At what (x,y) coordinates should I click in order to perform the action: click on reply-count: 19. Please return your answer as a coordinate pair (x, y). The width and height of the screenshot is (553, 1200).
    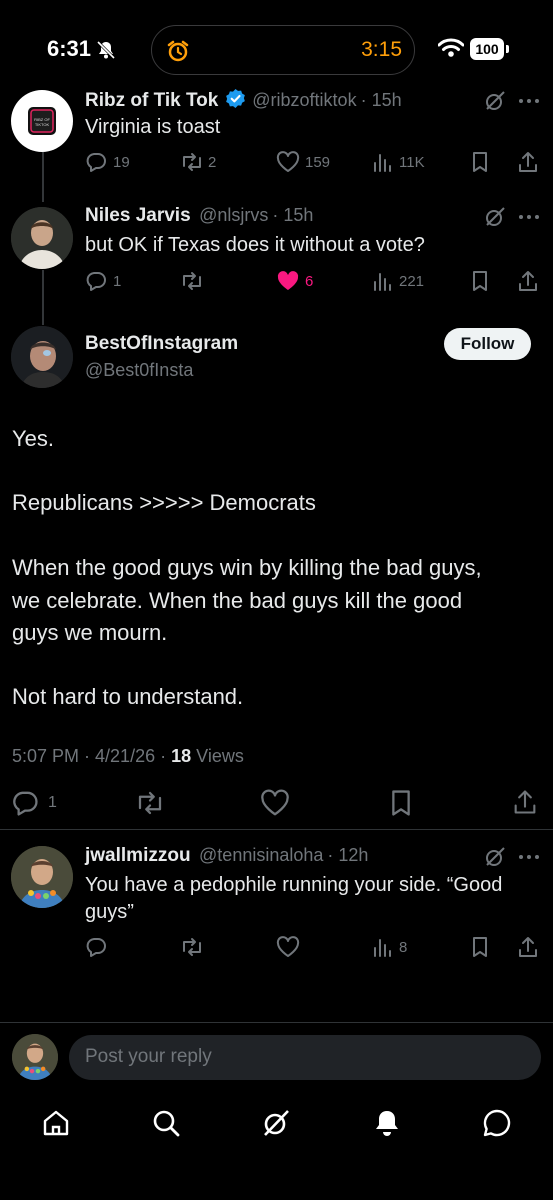
    Looking at the image, I should click on (121, 162).